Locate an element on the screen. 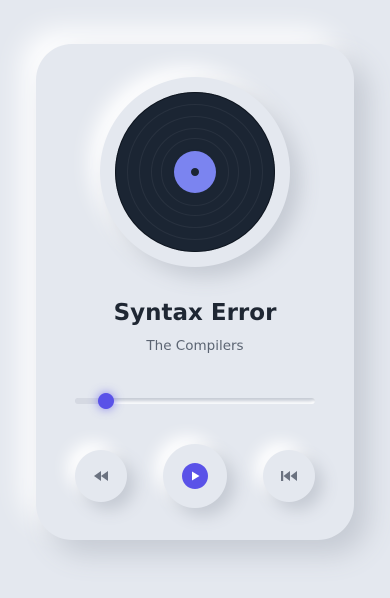 This screenshot has width=390, height=598. skip-back-button is located at coordinates (289, 476).